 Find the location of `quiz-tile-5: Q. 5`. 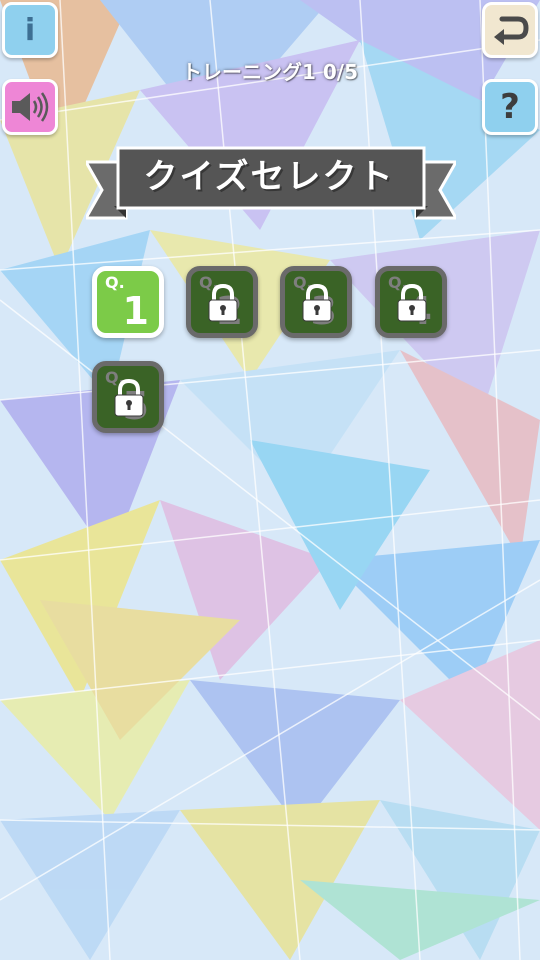

quiz-tile-5: Q. 5 is located at coordinates (128, 397).